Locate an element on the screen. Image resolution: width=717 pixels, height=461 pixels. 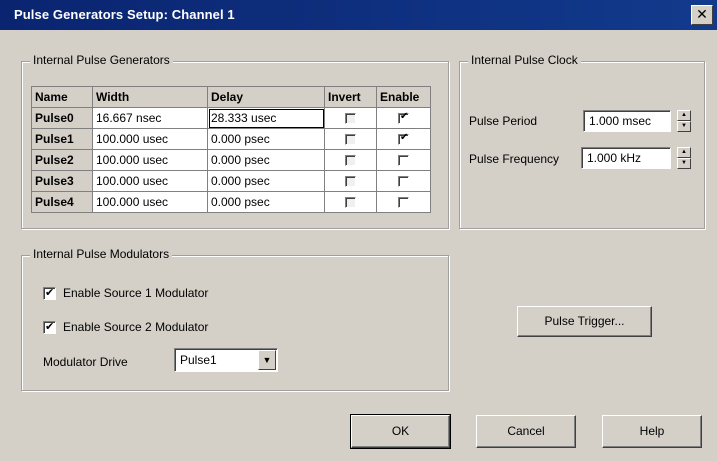
pulse-clock-title: Internal Pulse Clock is located at coordinates (524, 60).